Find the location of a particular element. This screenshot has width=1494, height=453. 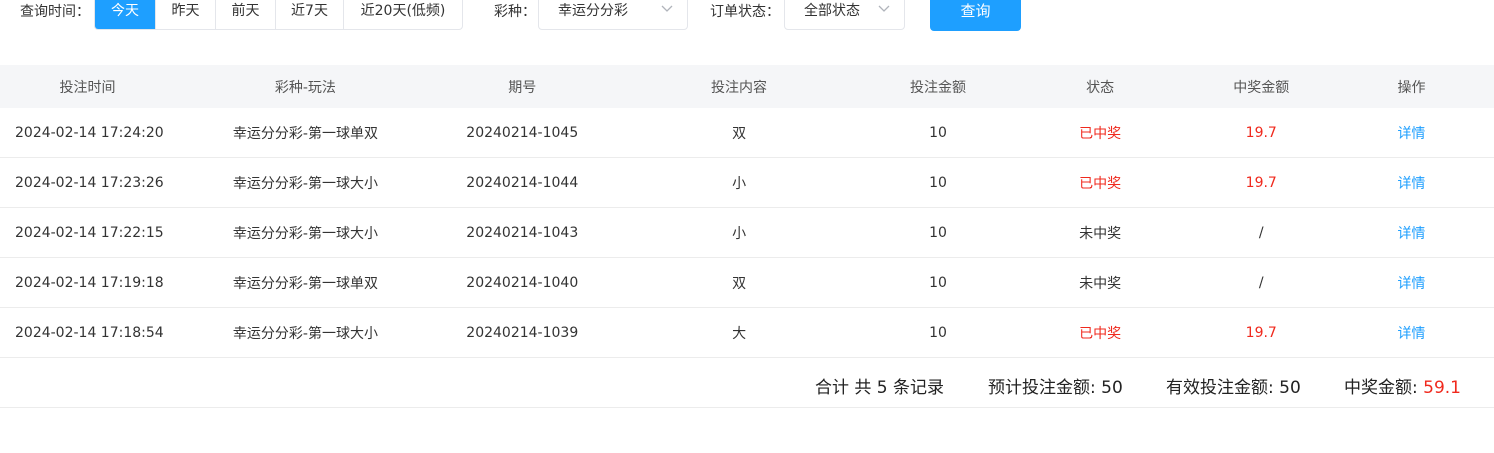

lottery-select-value: 幸运分分彩 is located at coordinates (593, 10).